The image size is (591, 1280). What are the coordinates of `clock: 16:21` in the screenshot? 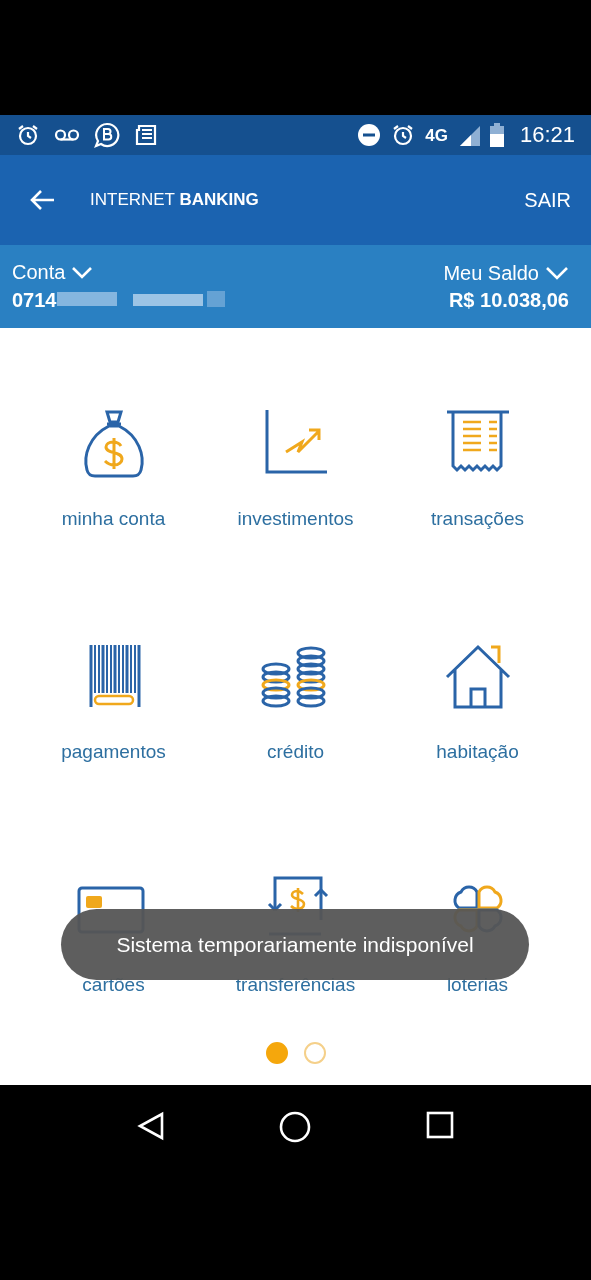 It's located at (547, 135).